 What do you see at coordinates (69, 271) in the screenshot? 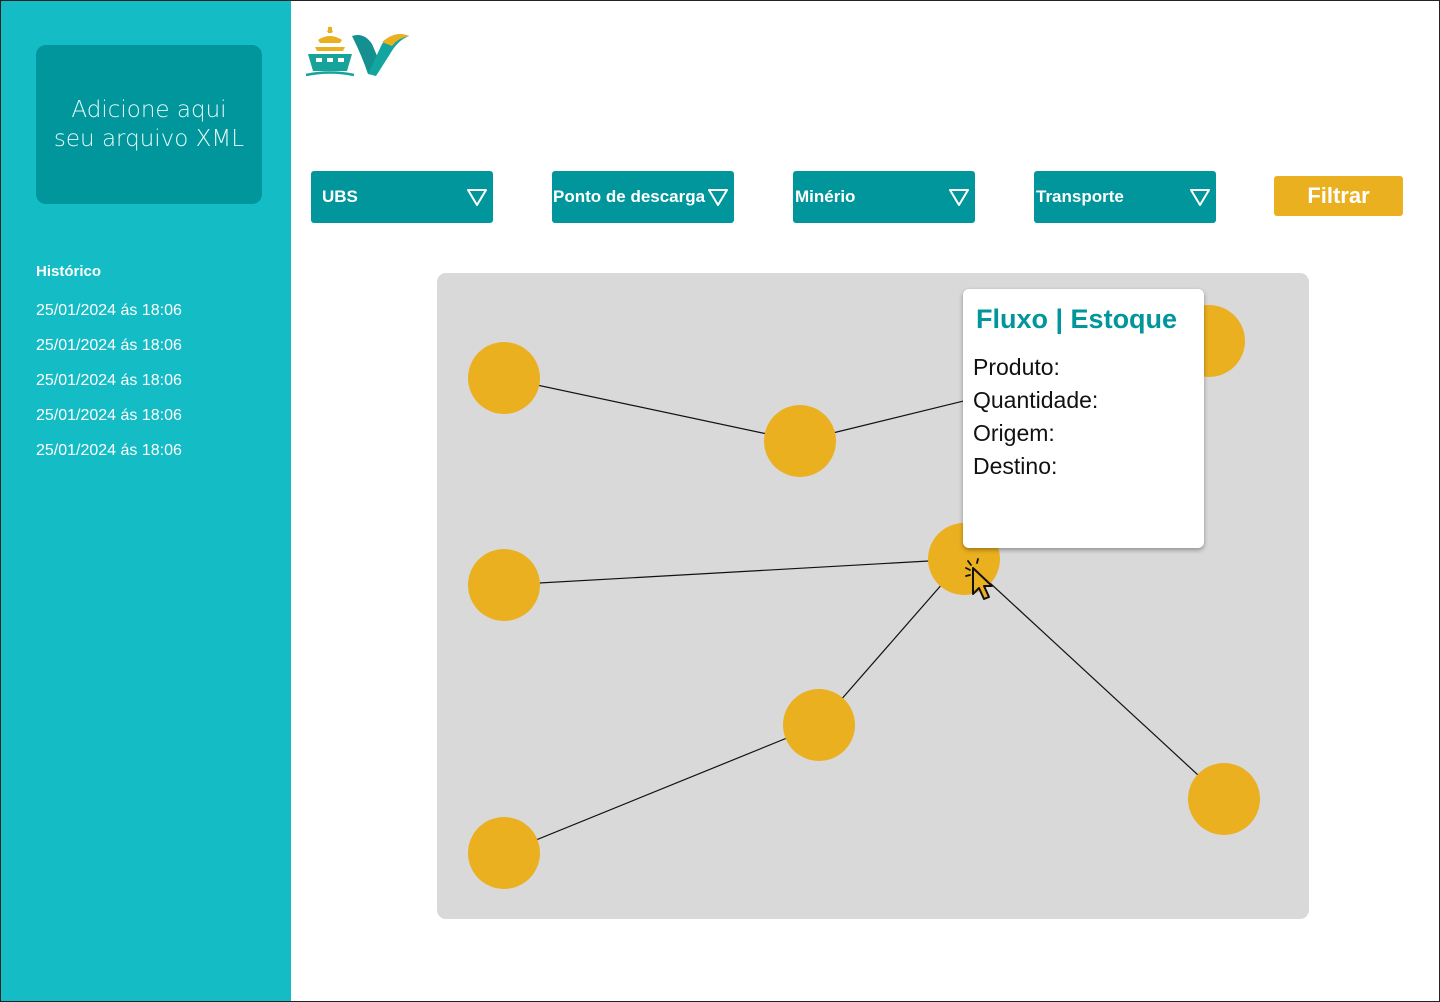
I see `history-title: Histórico` at bounding box center [69, 271].